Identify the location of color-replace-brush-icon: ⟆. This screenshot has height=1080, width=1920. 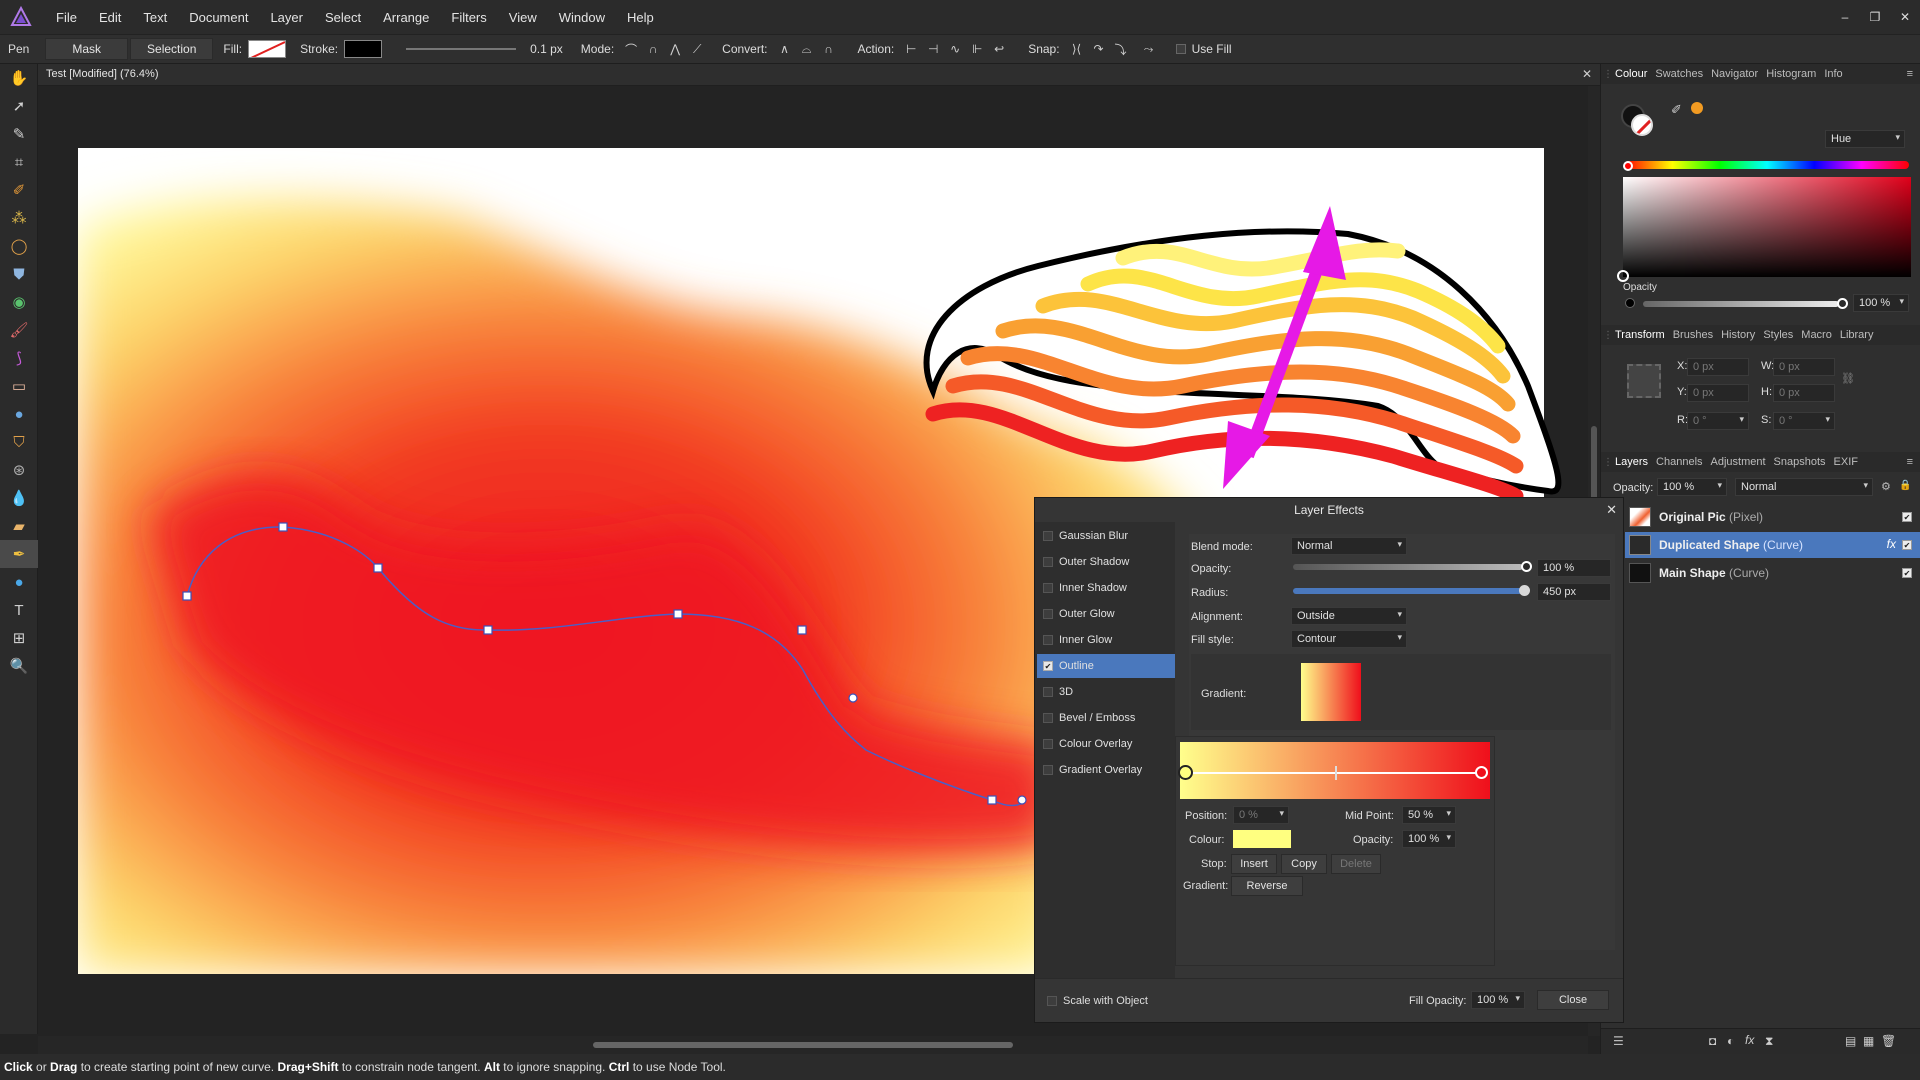
(19, 358).